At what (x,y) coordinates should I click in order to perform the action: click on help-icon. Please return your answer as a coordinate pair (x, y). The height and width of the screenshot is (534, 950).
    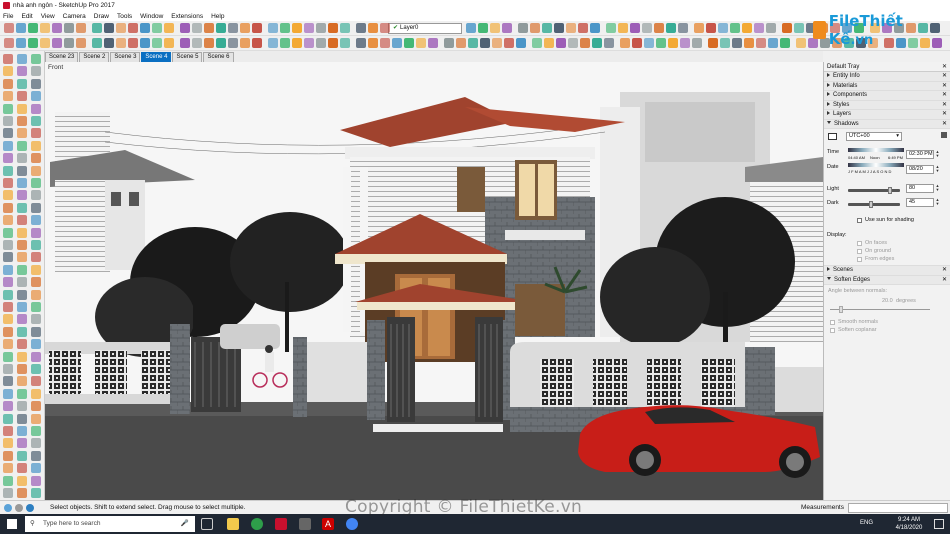
    Looking at the image, I should click on (30, 508).